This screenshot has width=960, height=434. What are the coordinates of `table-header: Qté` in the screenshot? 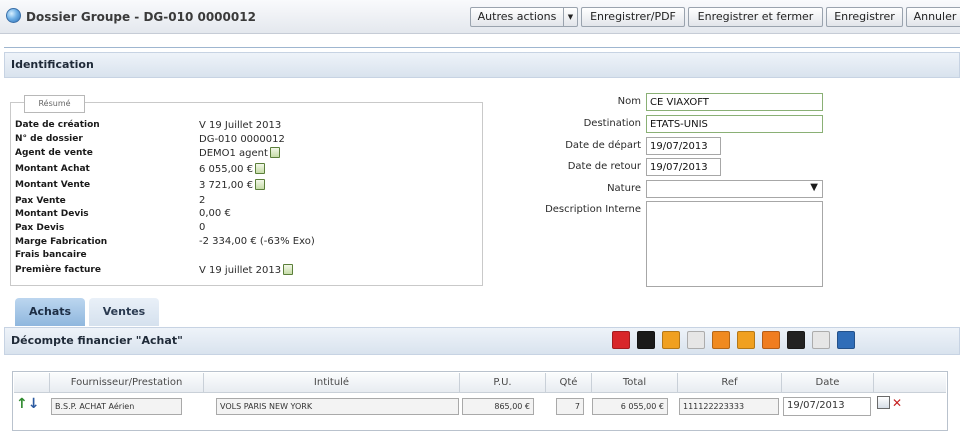 It's located at (569, 383).